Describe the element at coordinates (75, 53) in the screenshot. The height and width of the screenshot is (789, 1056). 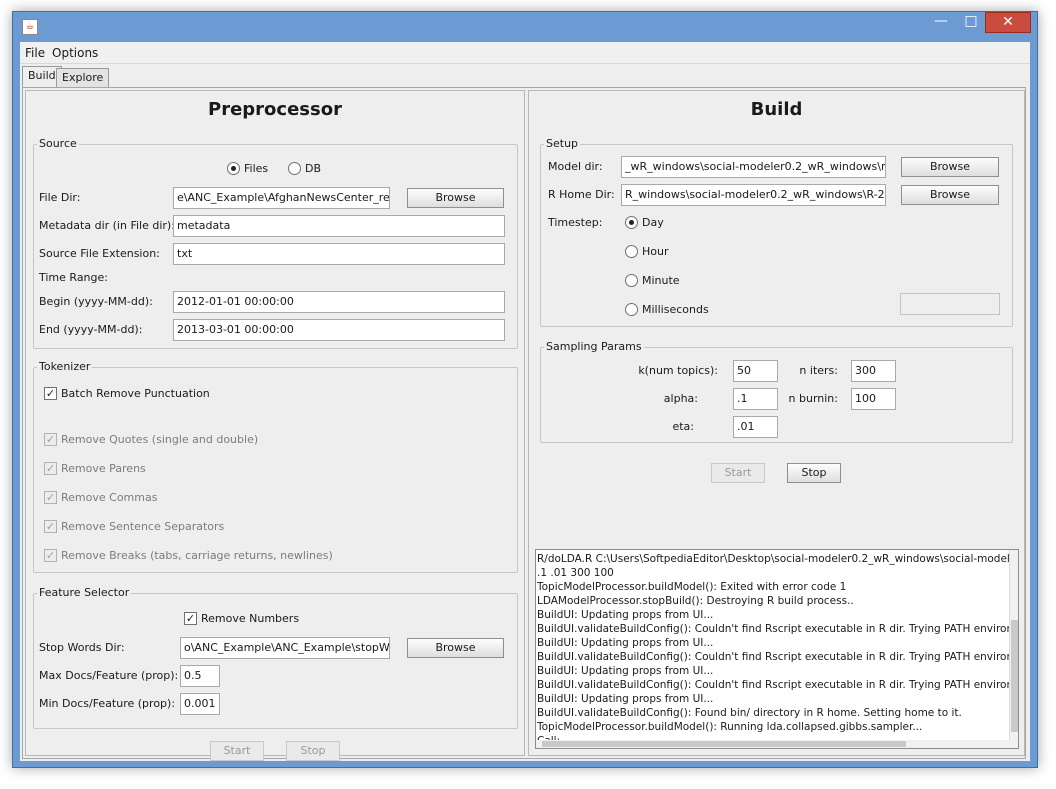
I see `menu-options: Options` at that location.